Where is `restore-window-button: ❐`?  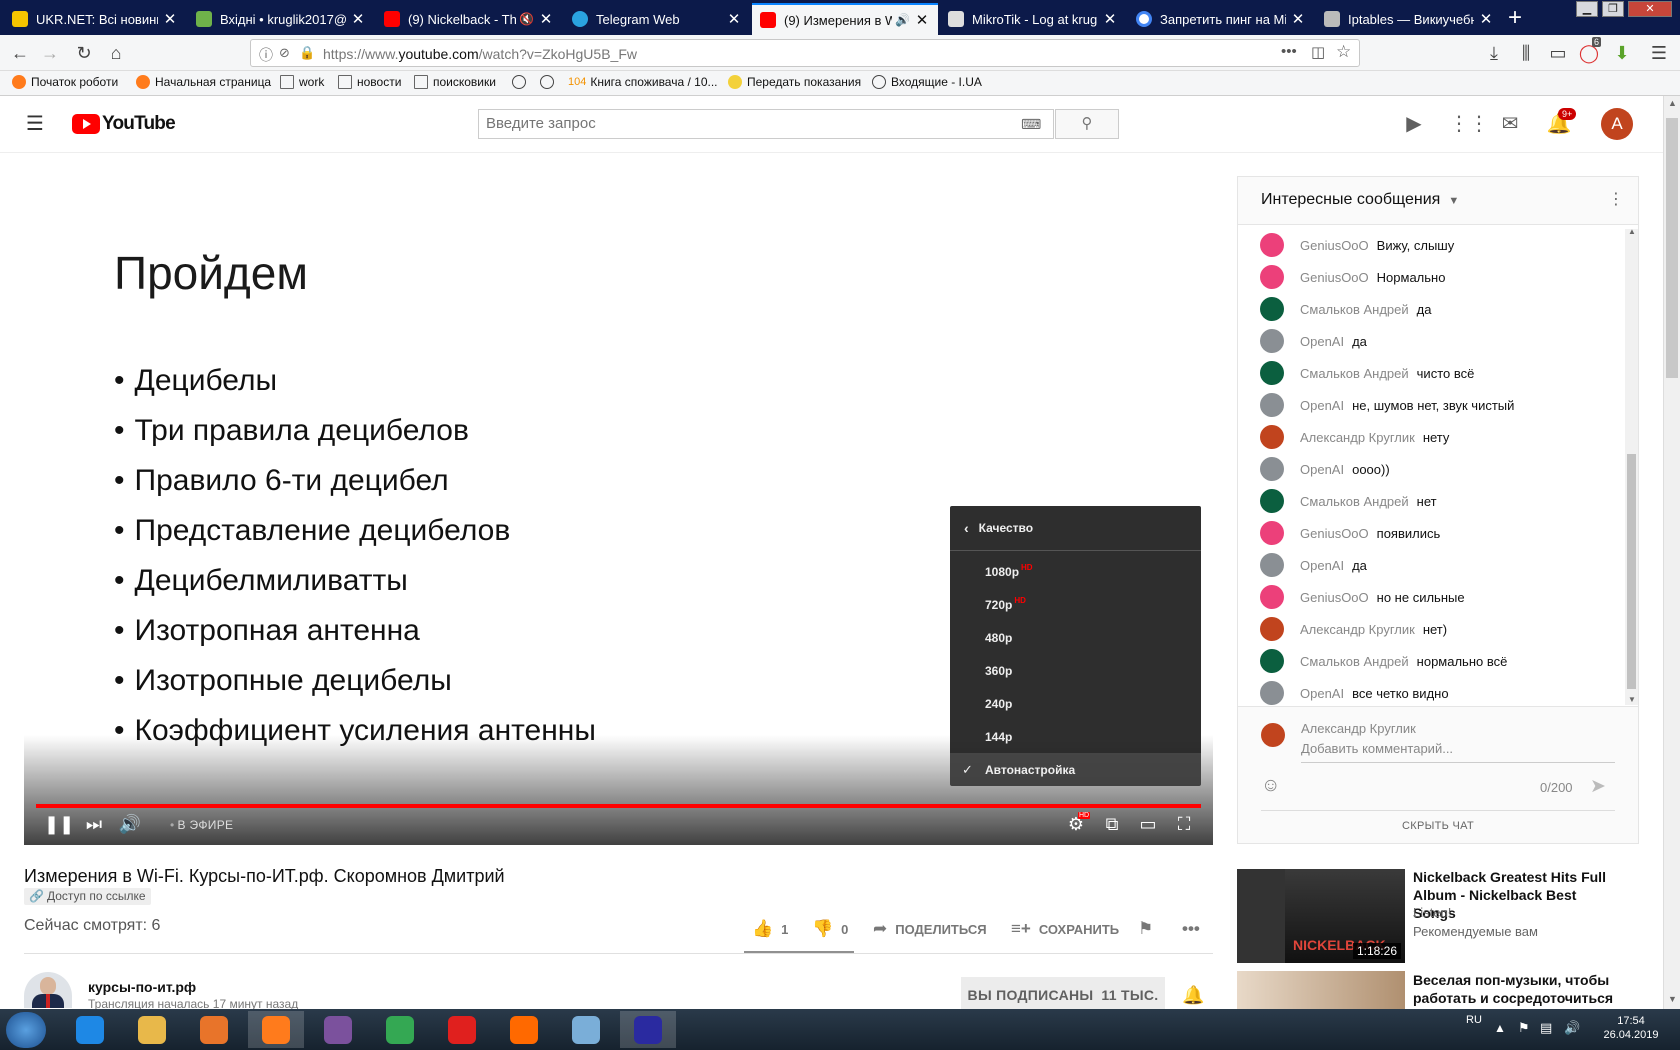
restore-window-button: ❐ is located at coordinates (1613, 9).